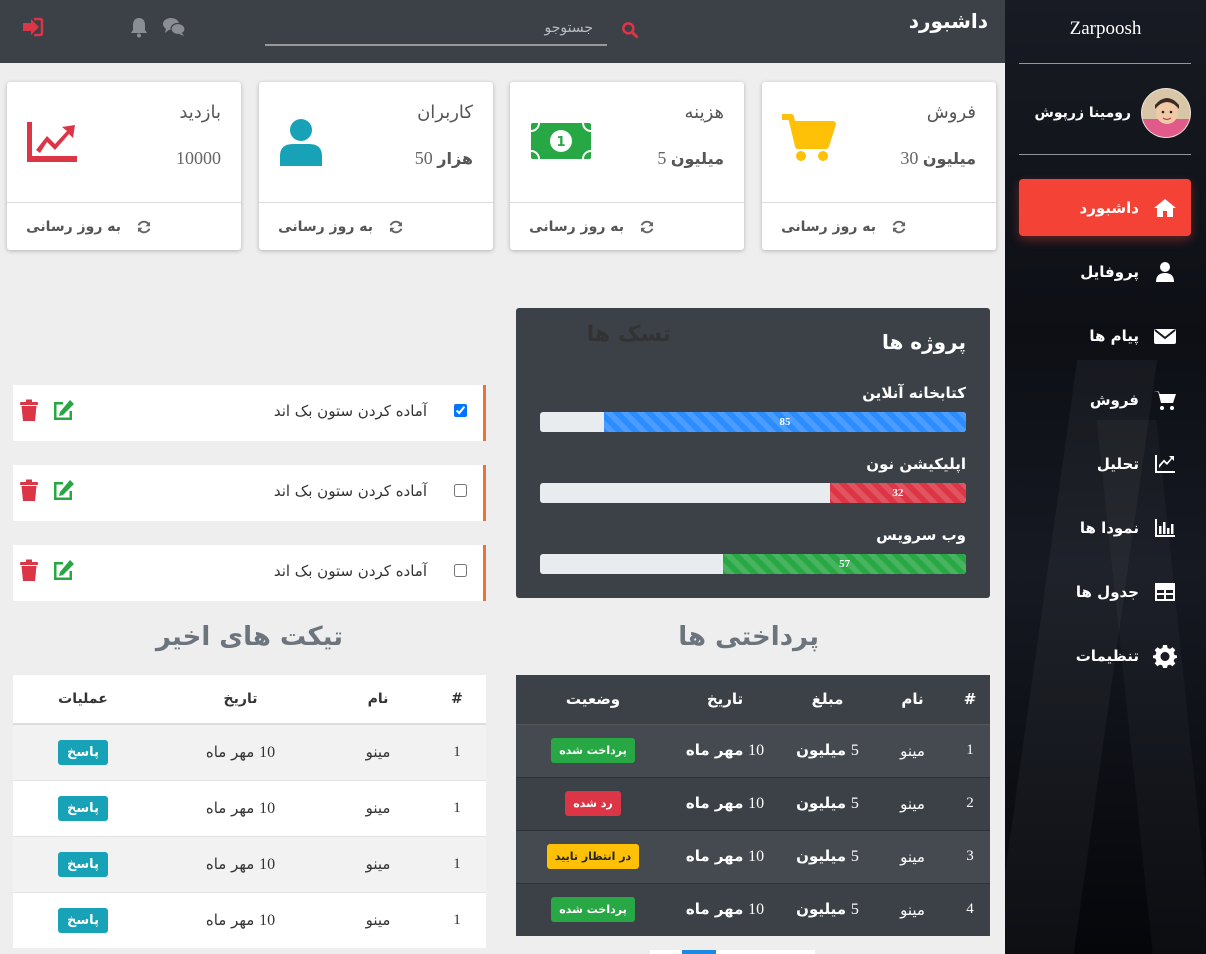 The image size is (1206, 954). I want to click on stat-title: فروش, so click(951, 112).